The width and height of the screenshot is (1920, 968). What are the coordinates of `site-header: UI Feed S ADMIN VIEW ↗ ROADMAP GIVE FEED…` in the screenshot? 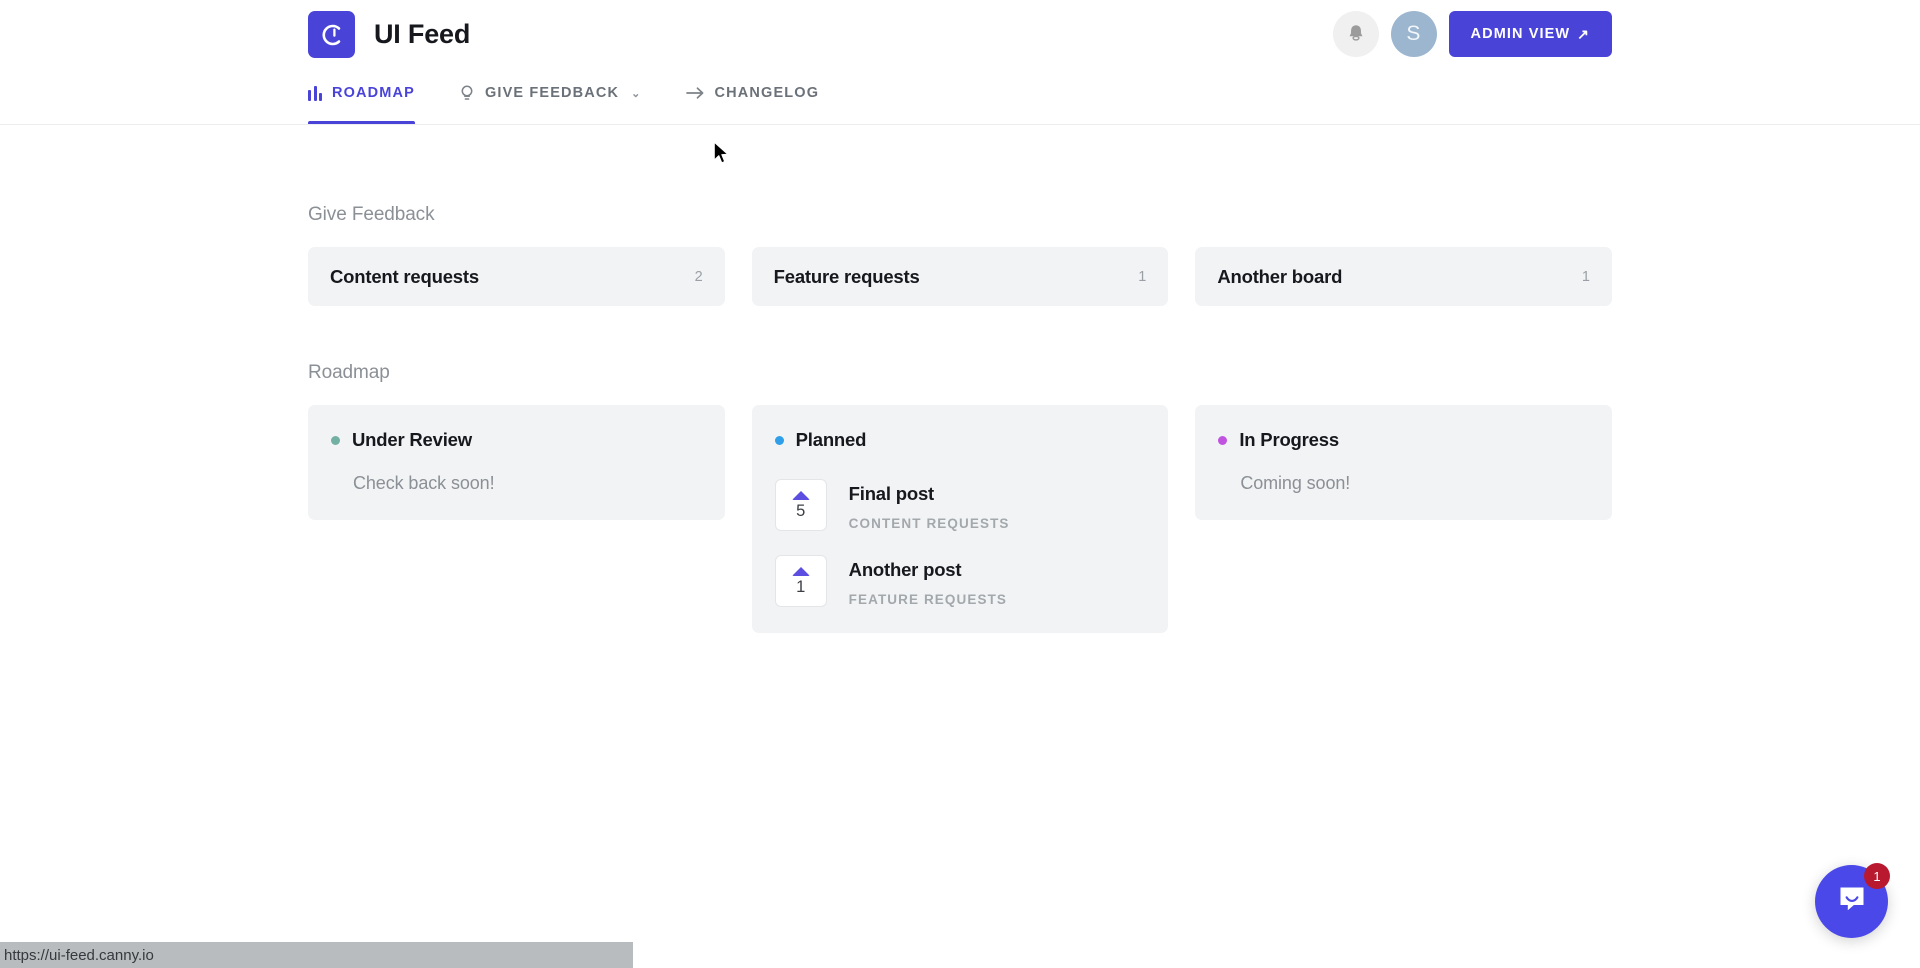 It's located at (960, 62).